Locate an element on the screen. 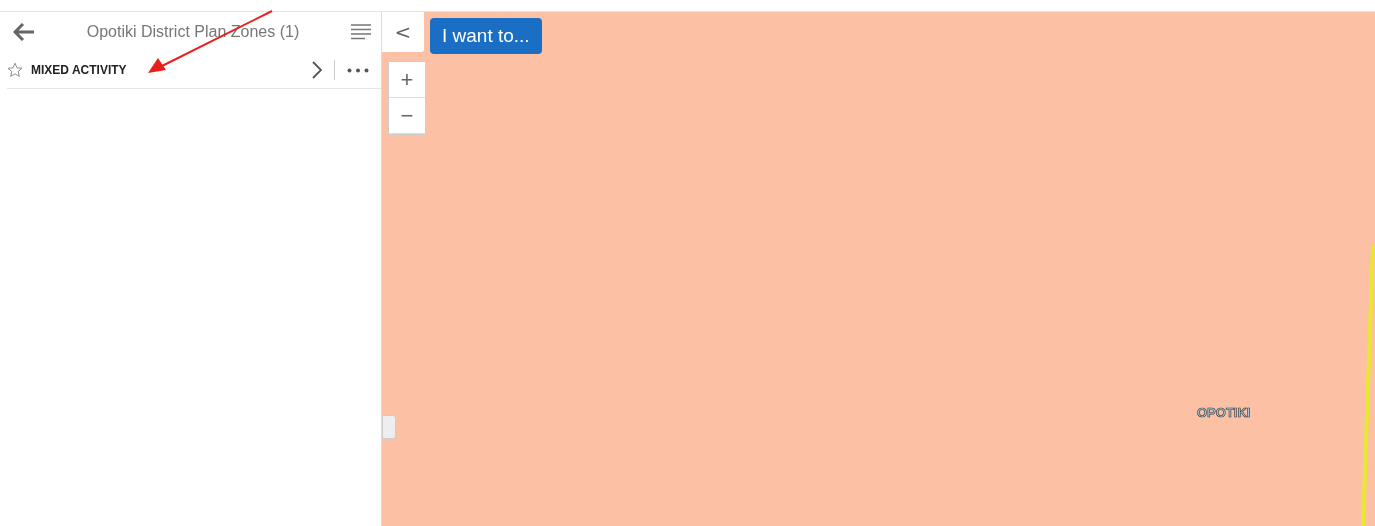 This screenshot has width=1375, height=526. more-options-icon is located at coordinates (358, 70).